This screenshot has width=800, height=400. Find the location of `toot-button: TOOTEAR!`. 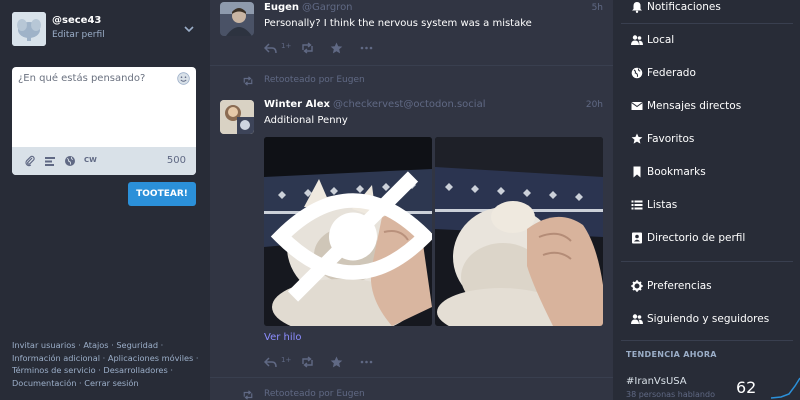

toot-button: TOOTEAR! is located at coordinates (162, 194).